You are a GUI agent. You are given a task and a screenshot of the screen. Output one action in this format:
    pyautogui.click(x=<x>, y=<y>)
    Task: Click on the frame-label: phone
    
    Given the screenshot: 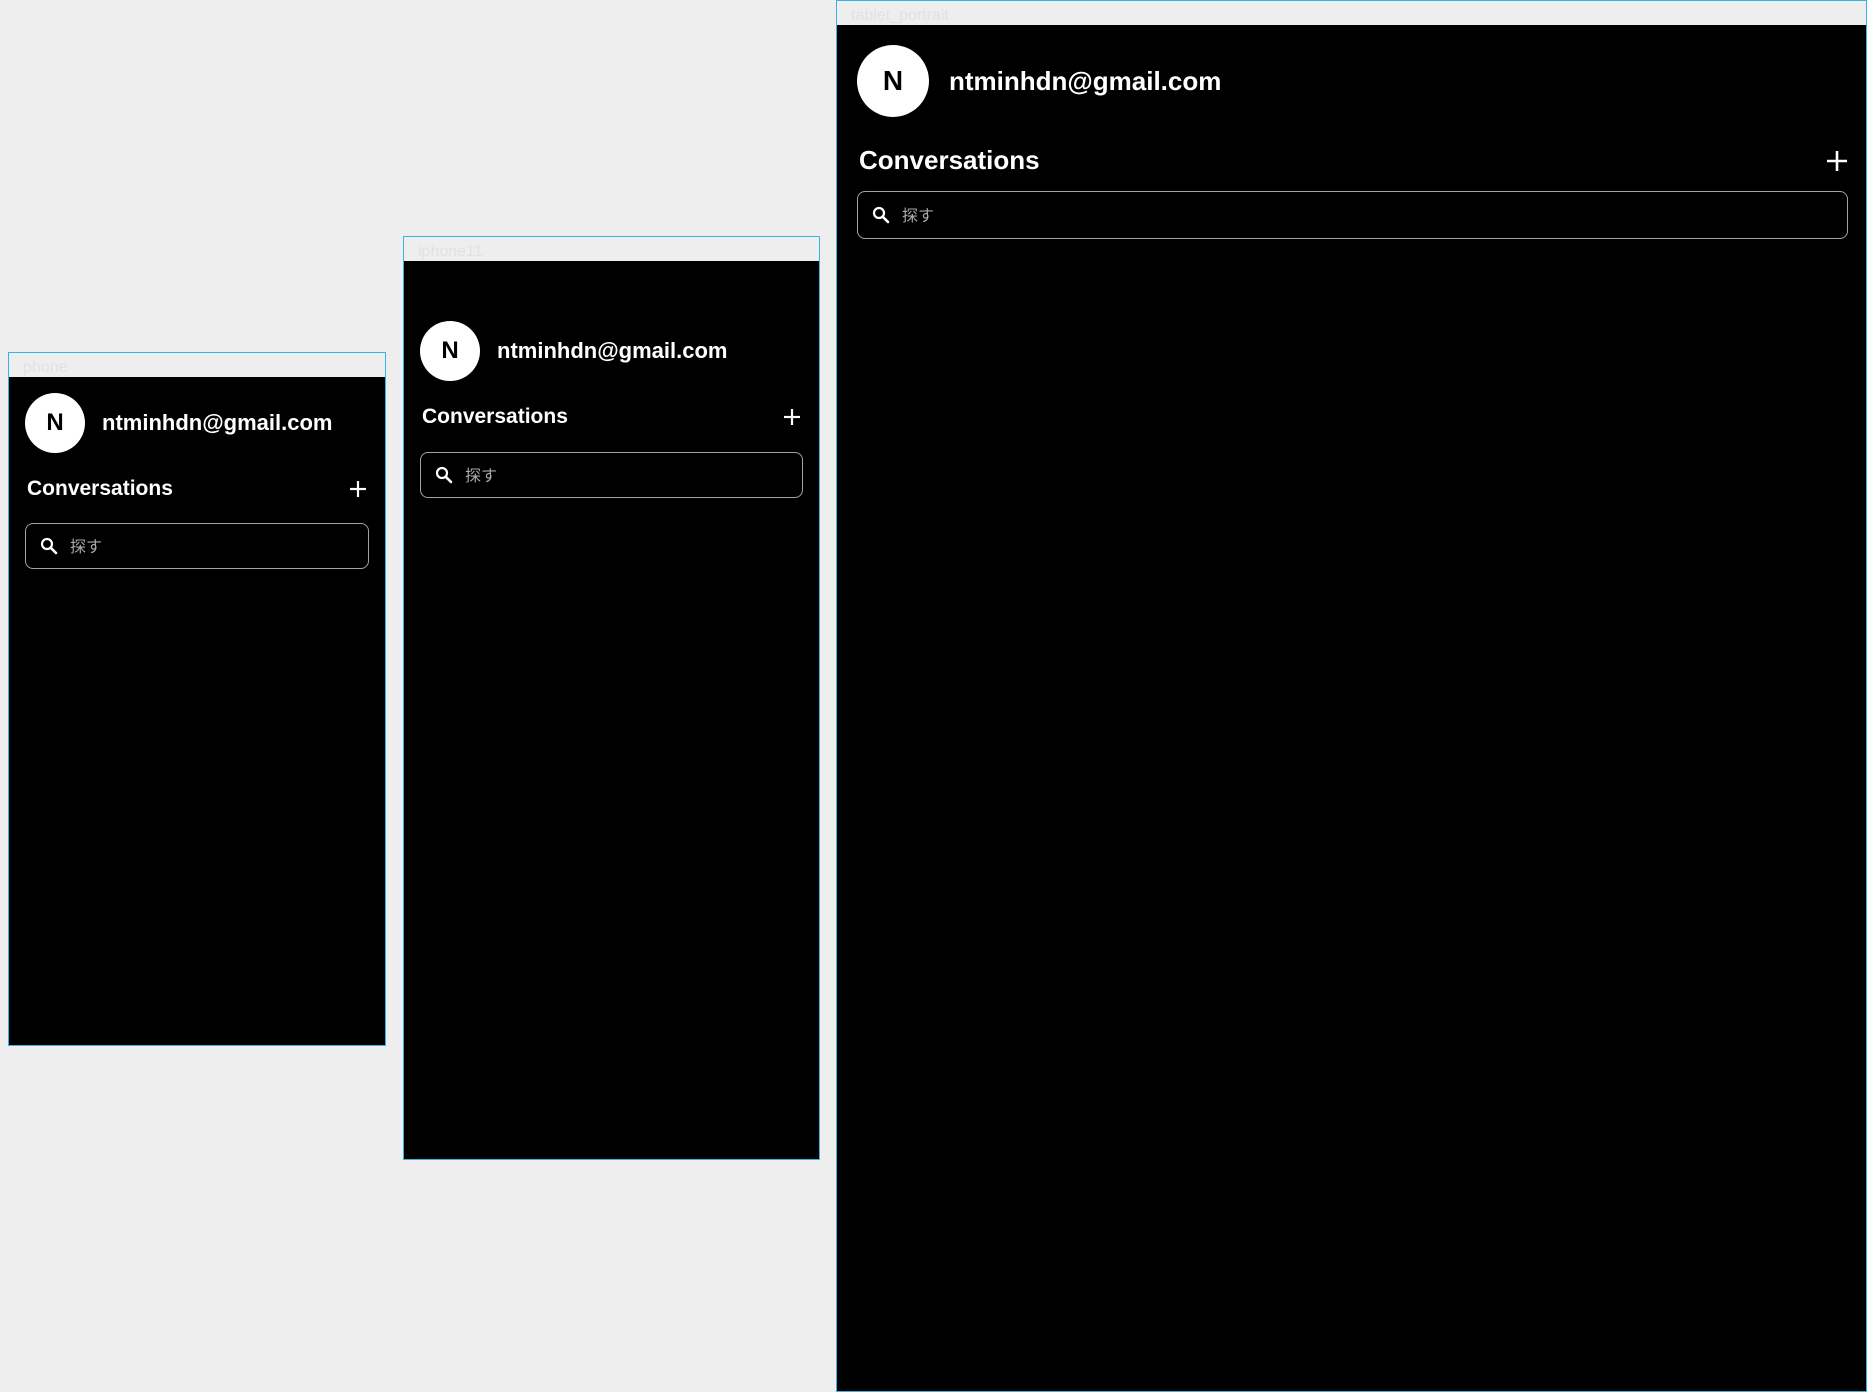 What is the action you would take?
    pyautogui.click(x=45, y=367)
    